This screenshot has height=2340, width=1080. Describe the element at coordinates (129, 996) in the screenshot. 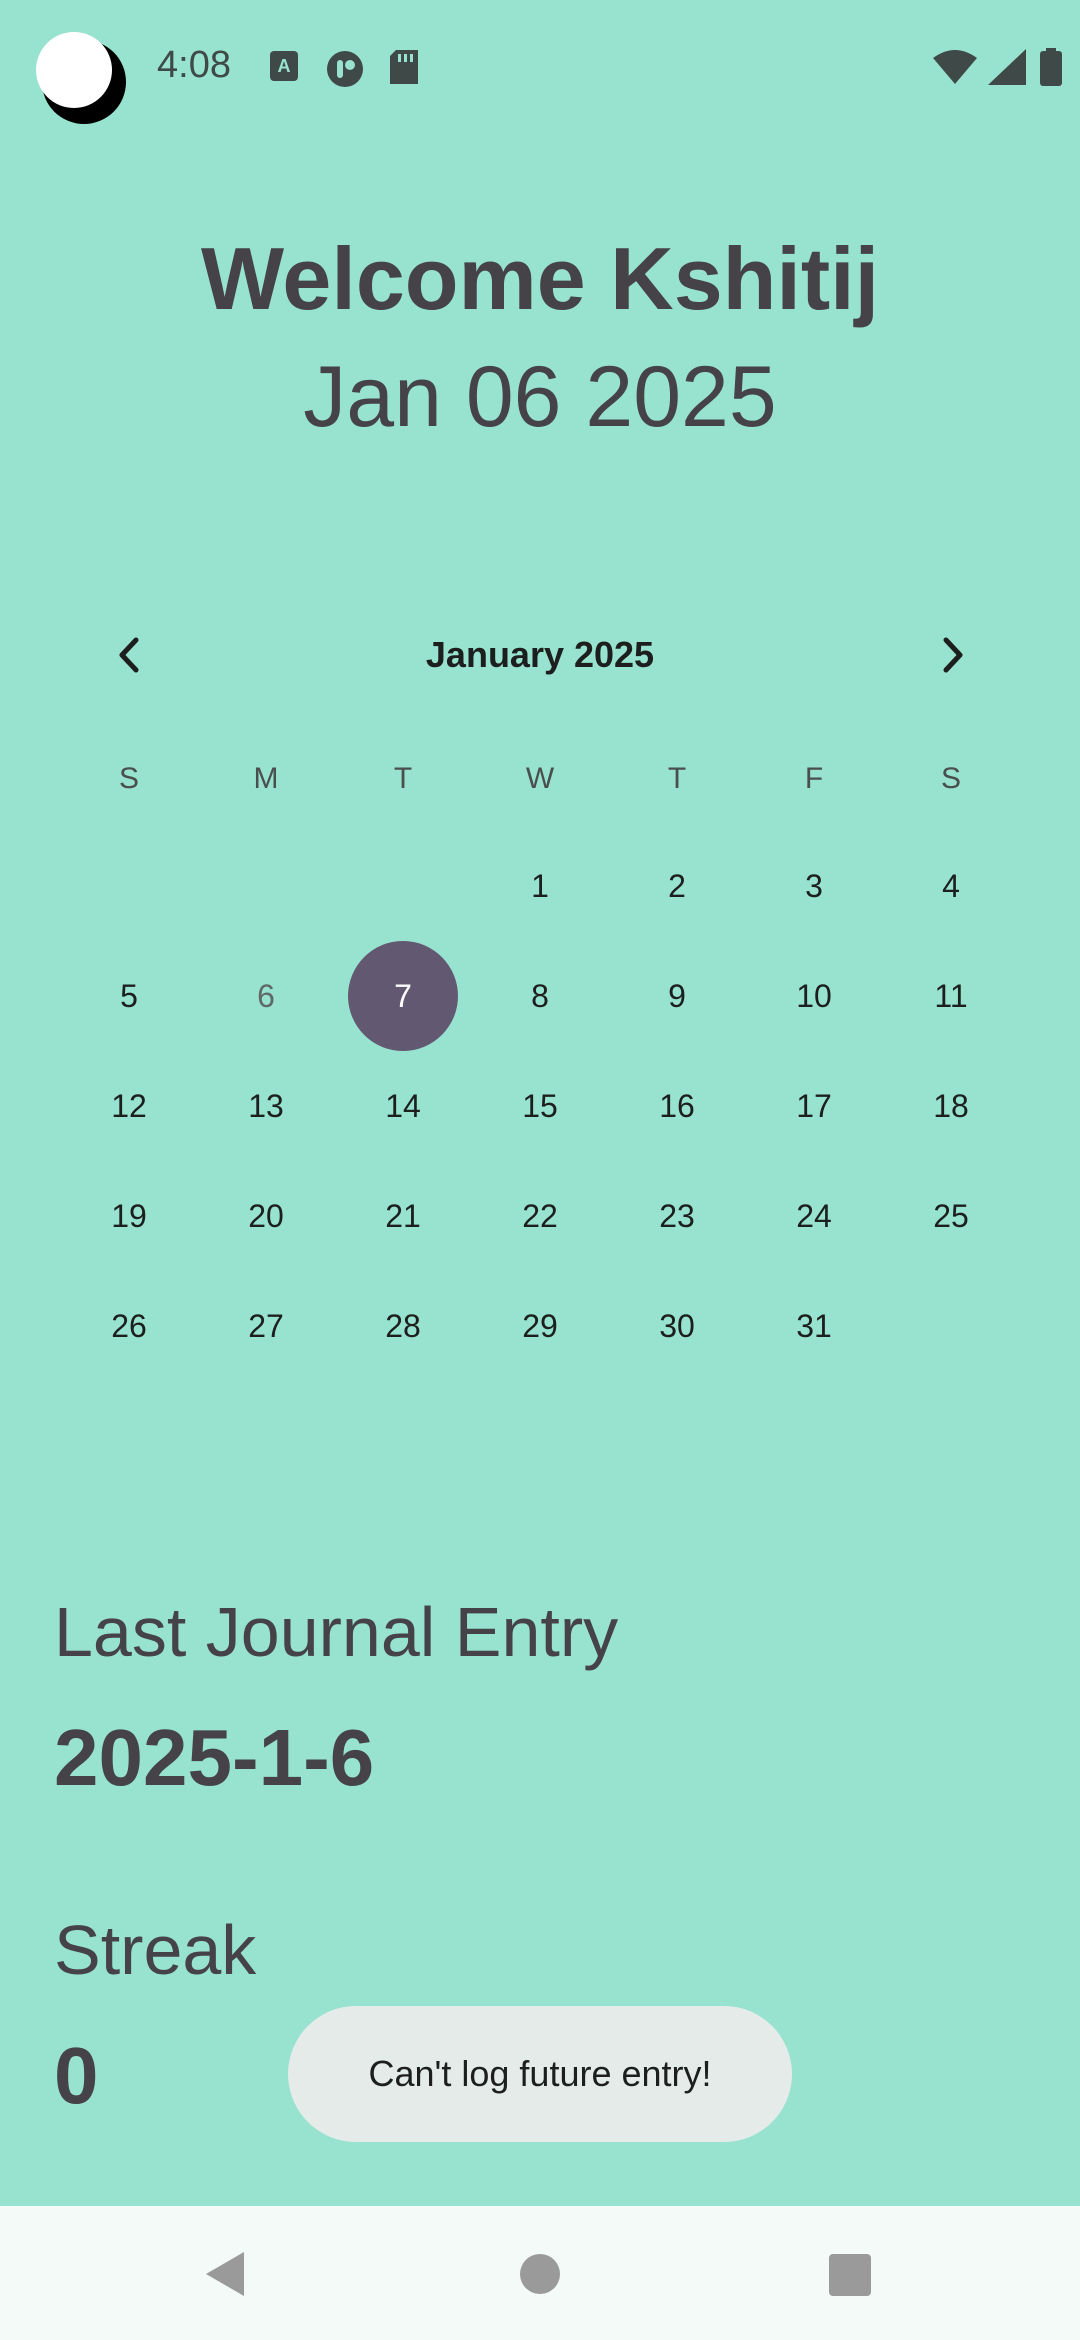

I see `calendar-day: 5` at that location.